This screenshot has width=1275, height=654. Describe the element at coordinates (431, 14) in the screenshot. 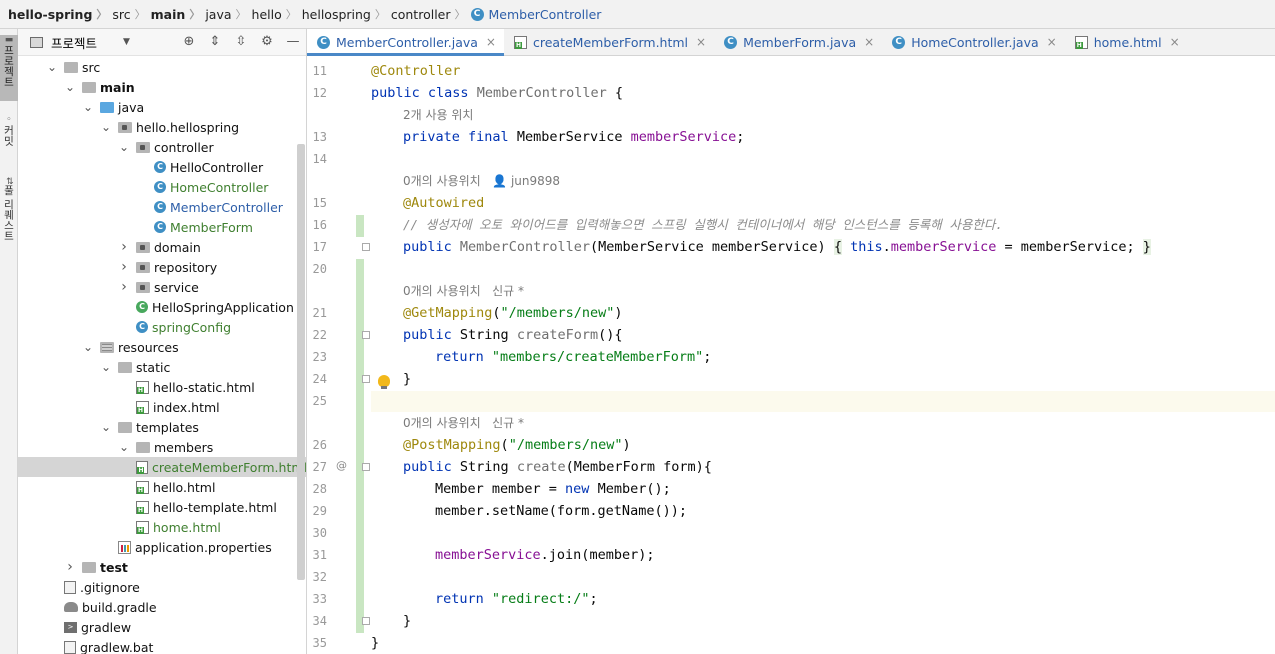

I see `breadcrumb-item: controller 〉` at that location.